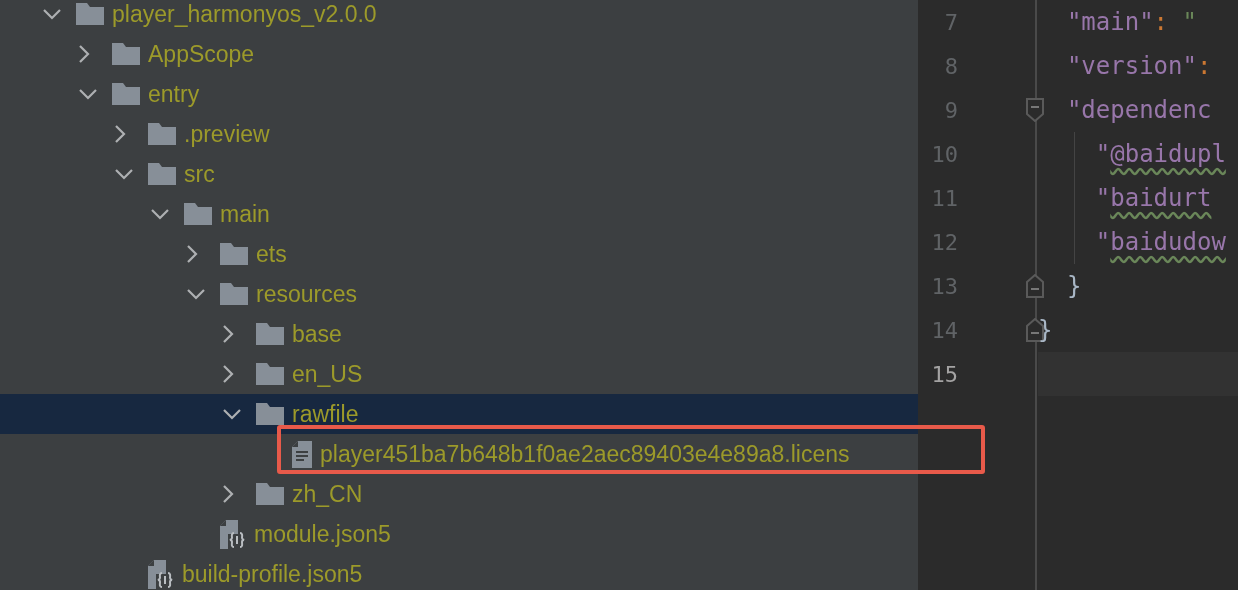  Describe the element at coordinates (199, 174) in the screenshot. I see `tree-item-label: src` at that location.